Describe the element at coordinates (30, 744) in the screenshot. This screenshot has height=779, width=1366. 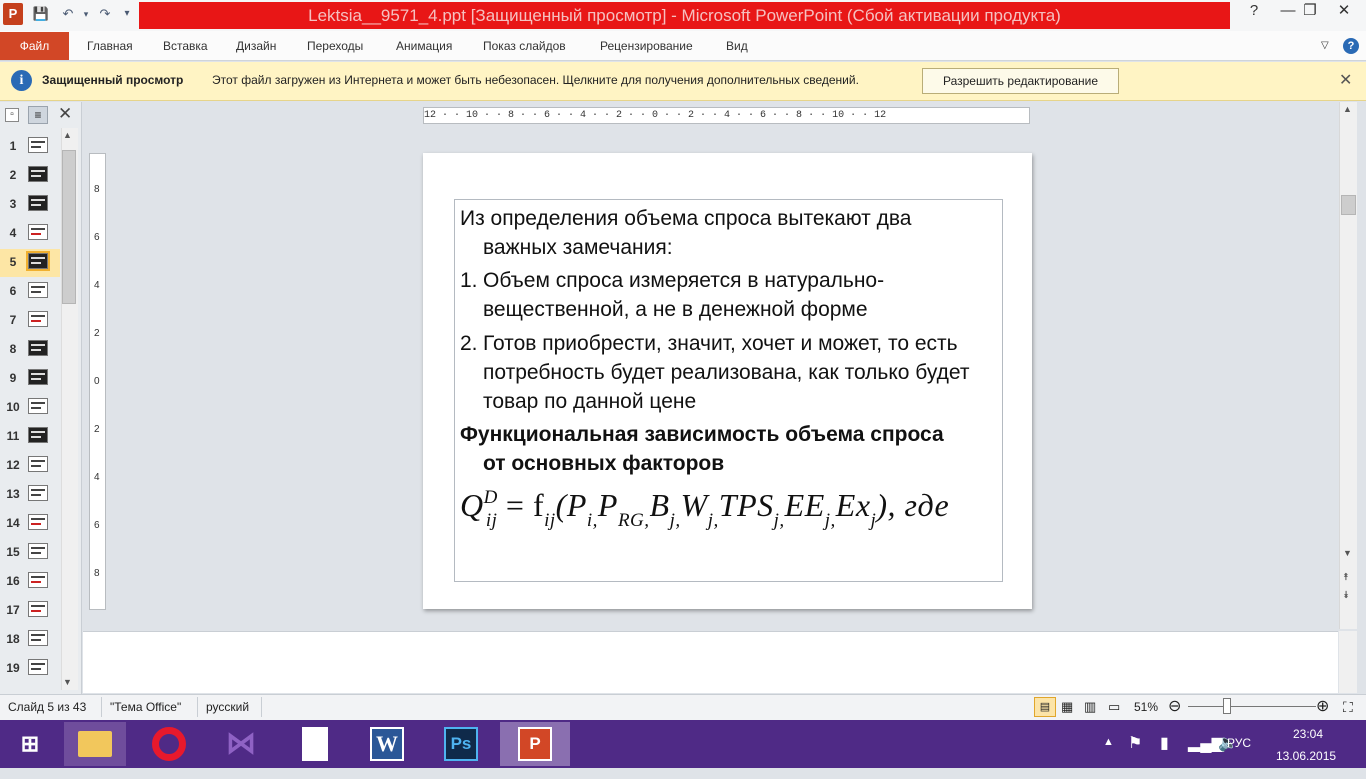
I see `windows-start-icon: ⊞` at that location.